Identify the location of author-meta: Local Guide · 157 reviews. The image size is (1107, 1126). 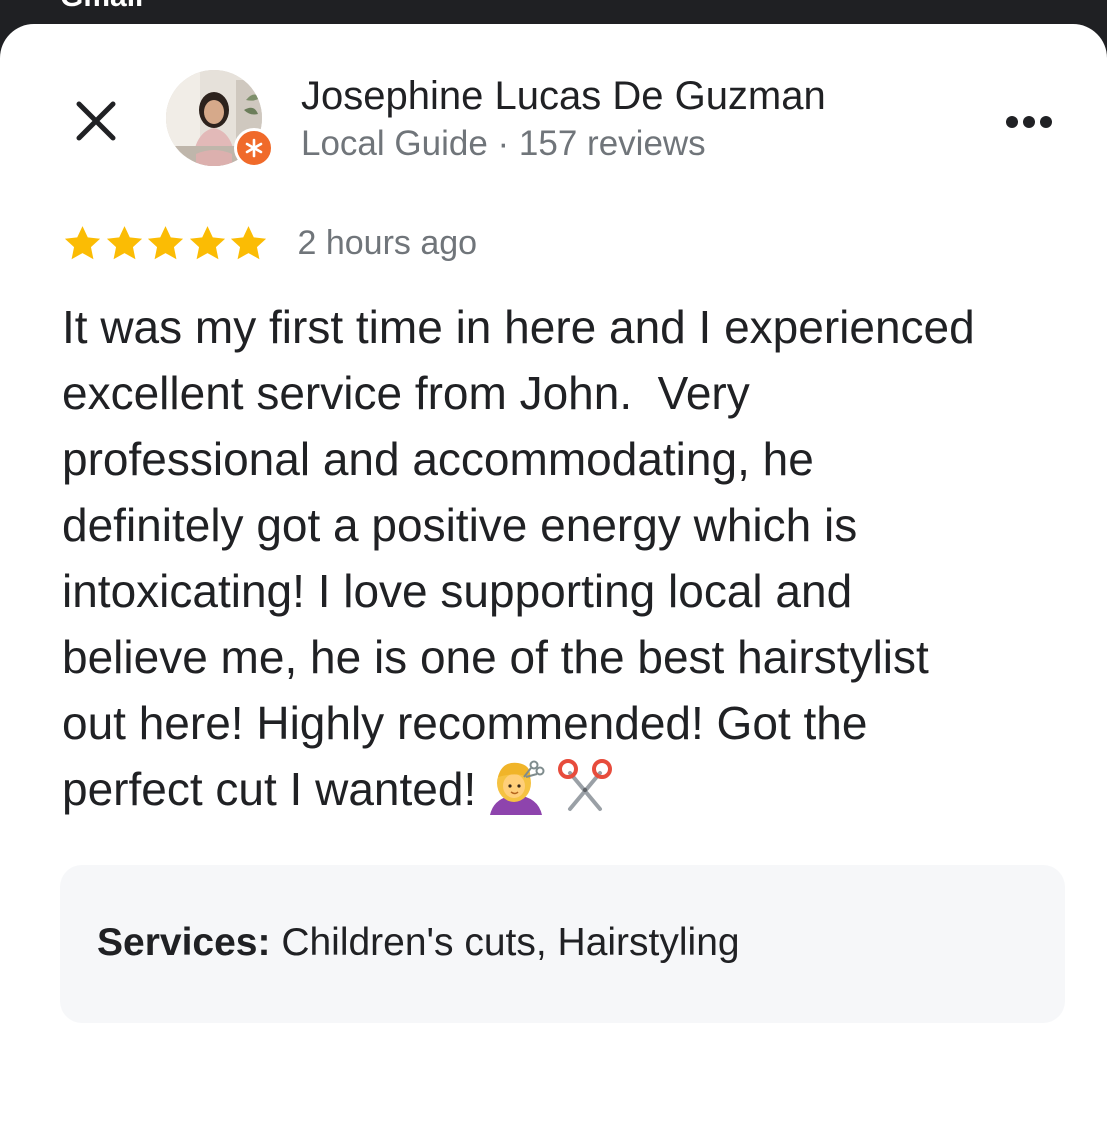
(503, 144).